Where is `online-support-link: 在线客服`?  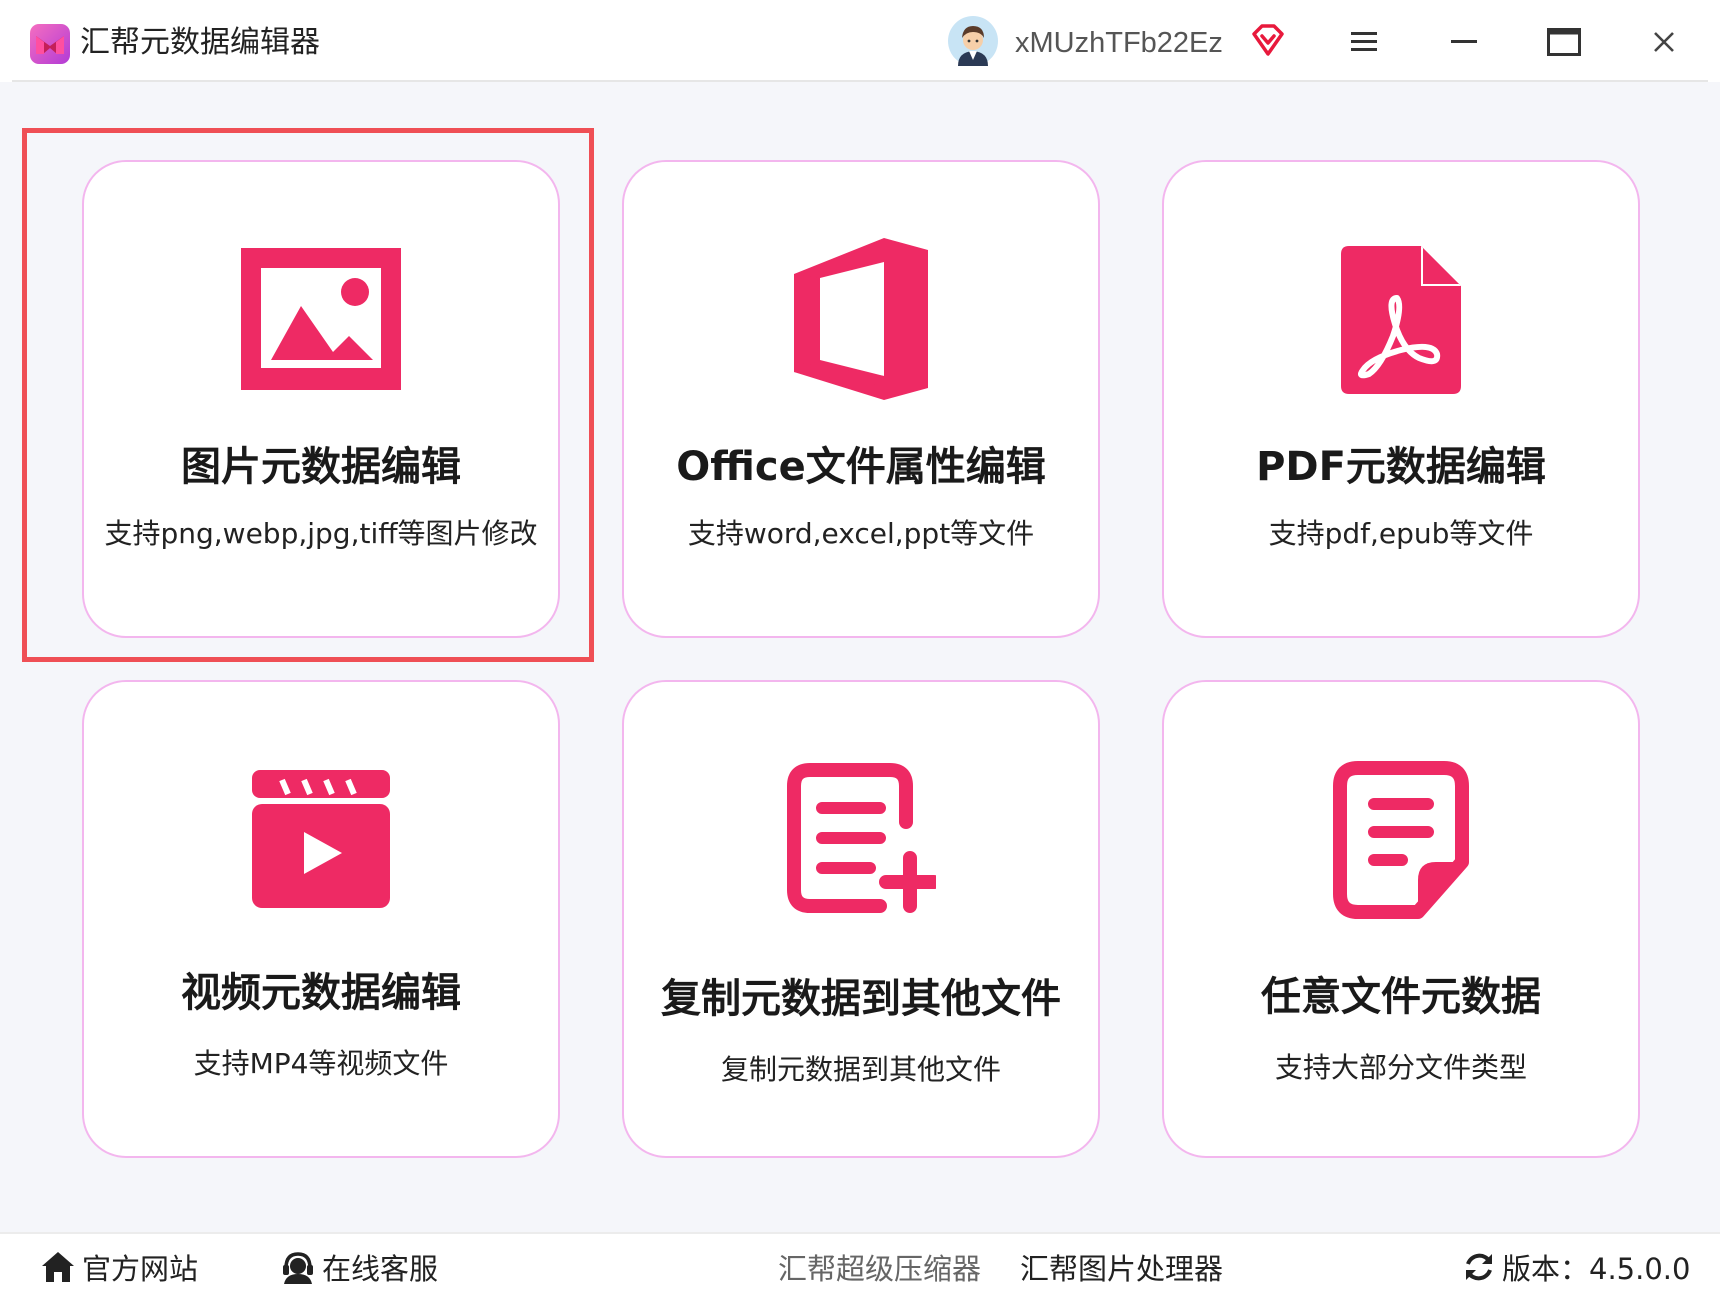
online-support-link: 在线客服 is located at coordinates (359, 1267).